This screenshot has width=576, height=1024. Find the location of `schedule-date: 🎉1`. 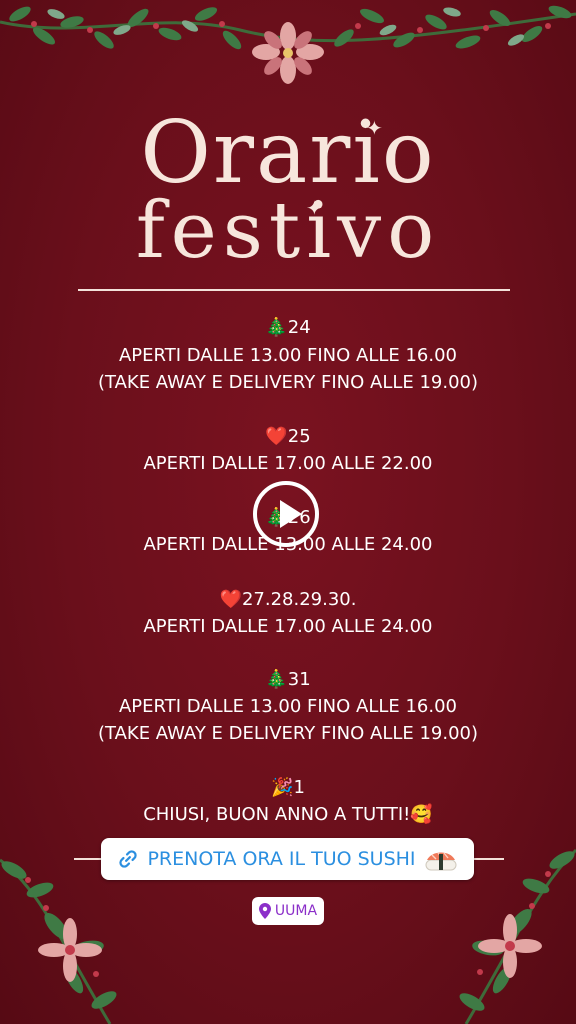

schedule-date: 🎉1 is located at coordinates (288, 787).